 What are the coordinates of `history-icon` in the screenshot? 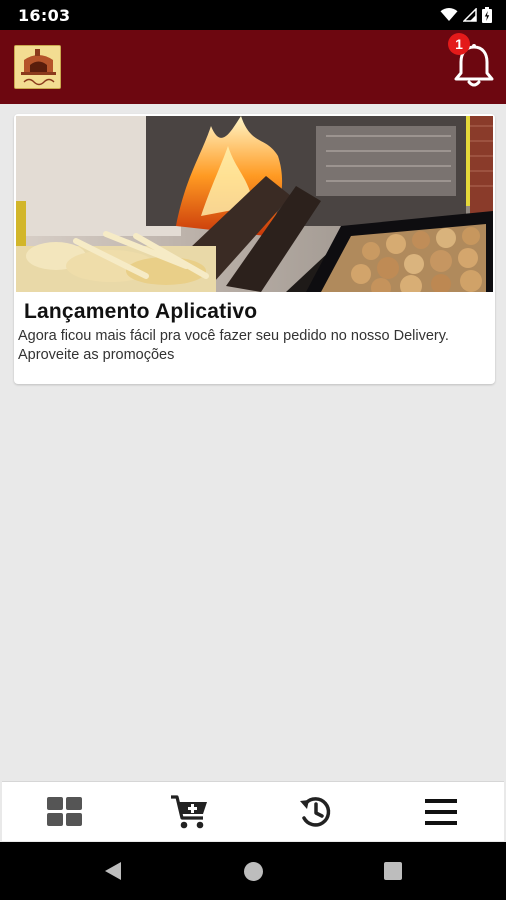 It's located at (314, 811).